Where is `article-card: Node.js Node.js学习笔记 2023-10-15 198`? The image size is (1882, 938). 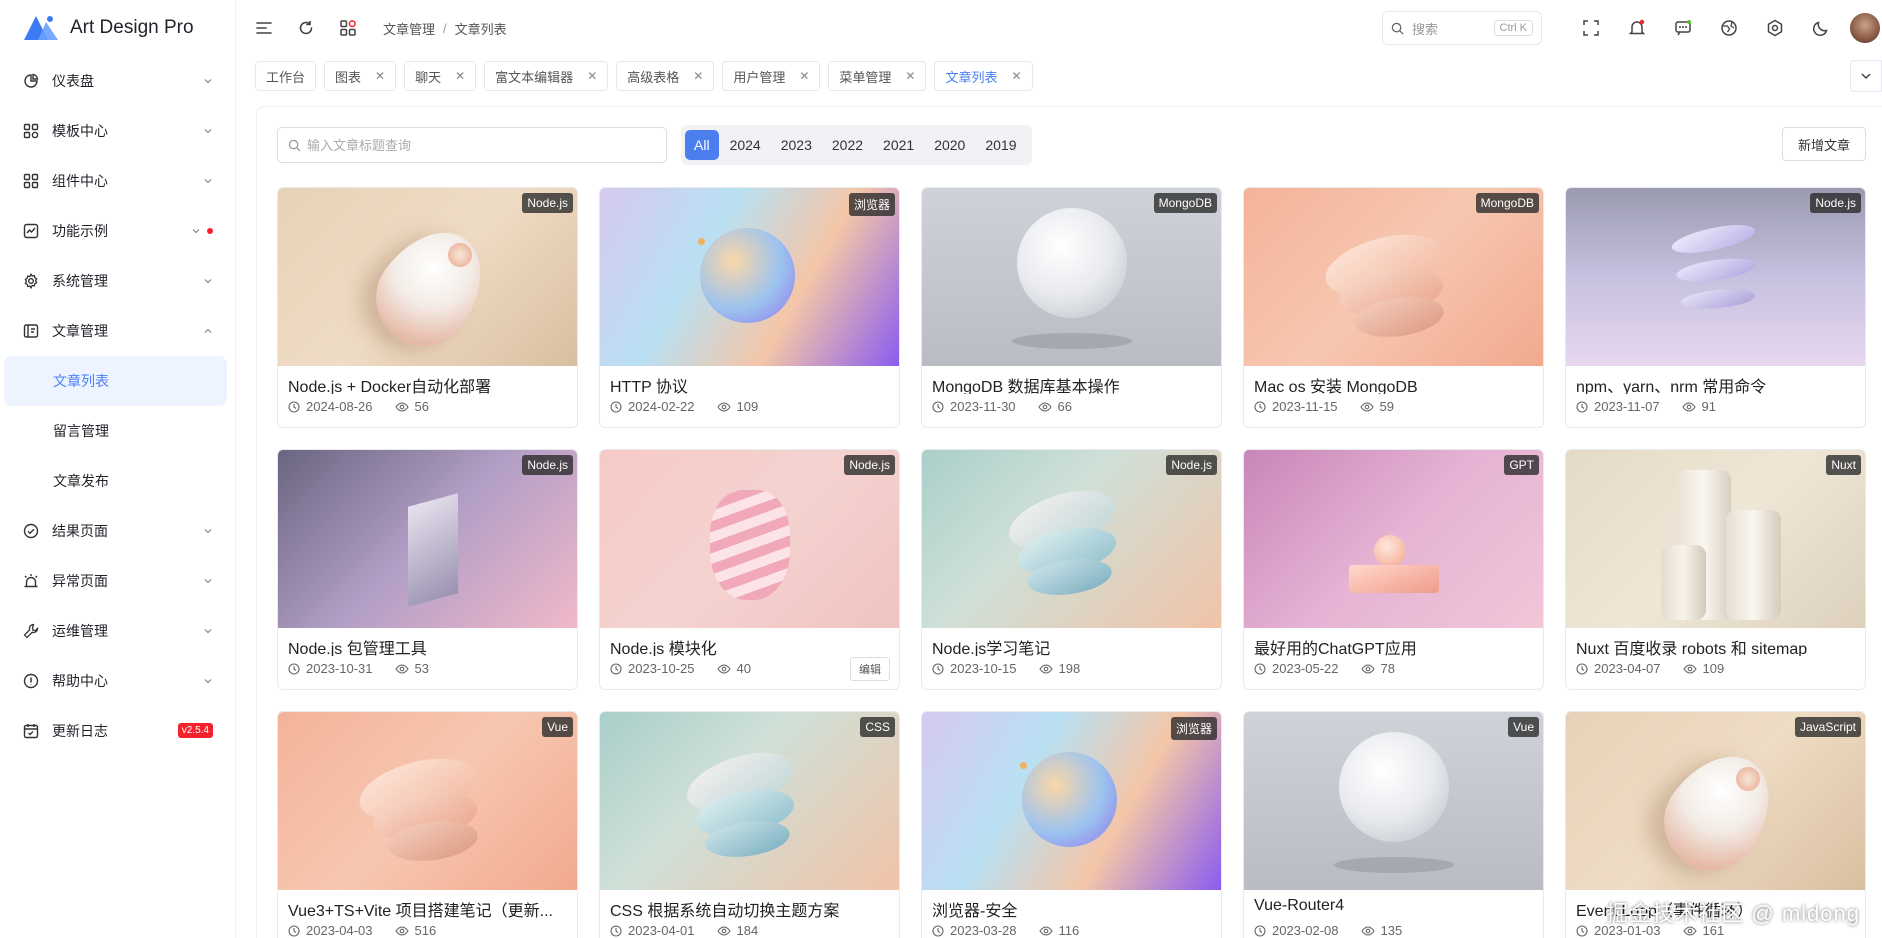
article-card: Node.js Node.js学习笔记 2023-10-15 198 is located at coordinates (1071, 569).